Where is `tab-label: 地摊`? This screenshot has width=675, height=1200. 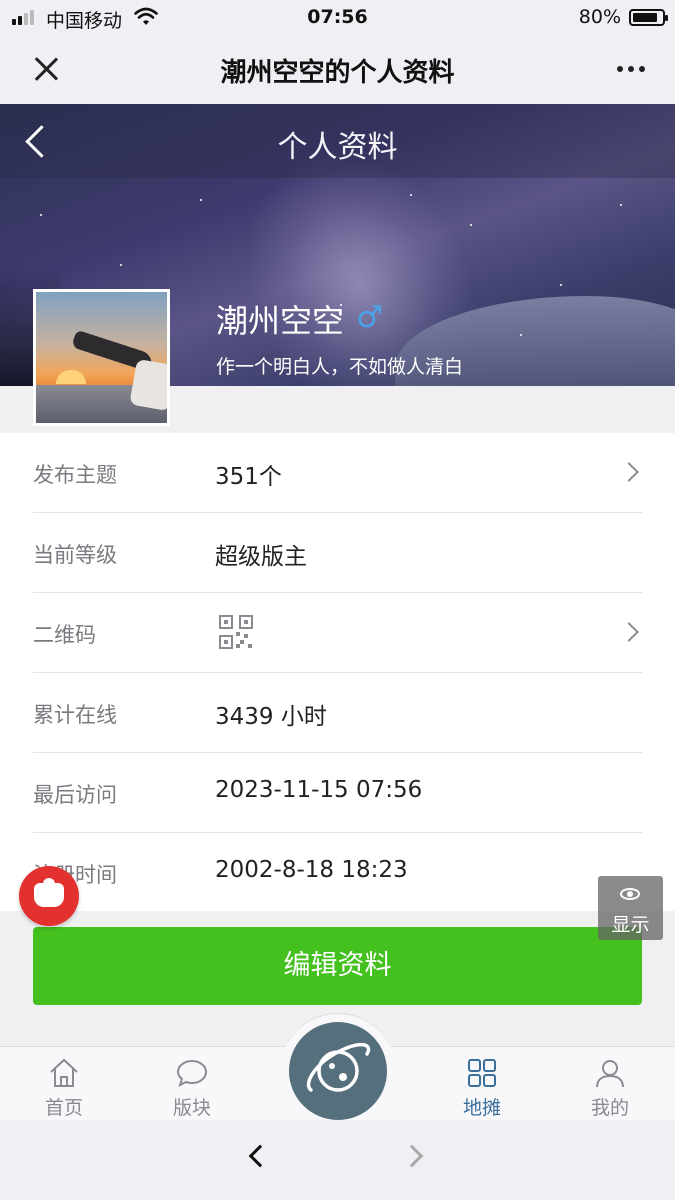
tab-label: 地摊 is located at coordinates (481, 1108).